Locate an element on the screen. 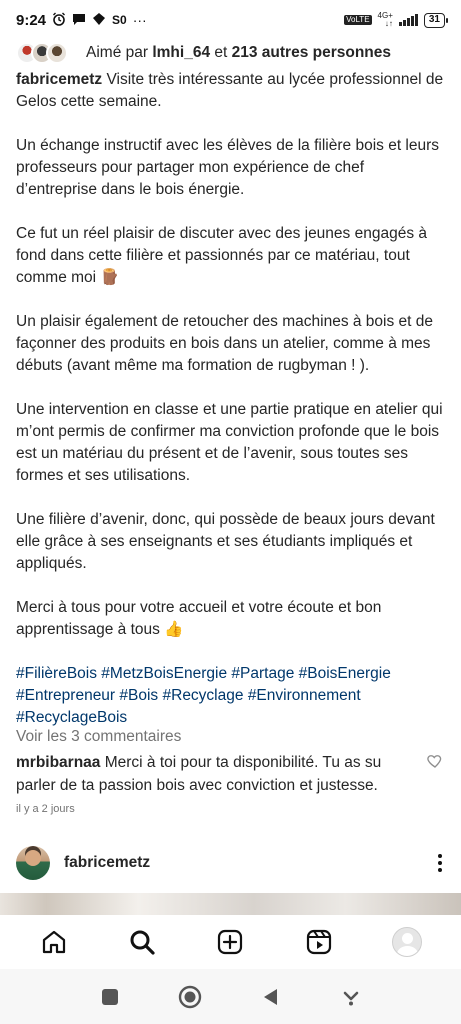 This screenshot has width=461, height=1024. hashtag-link: #Entrepreneur is located at coordinates (65, 695).